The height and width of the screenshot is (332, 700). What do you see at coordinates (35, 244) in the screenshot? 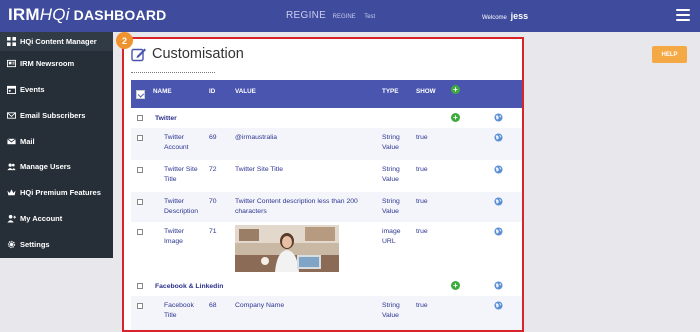
I see `sidebar-item-label: Settings` at bounding box center [35, 244].